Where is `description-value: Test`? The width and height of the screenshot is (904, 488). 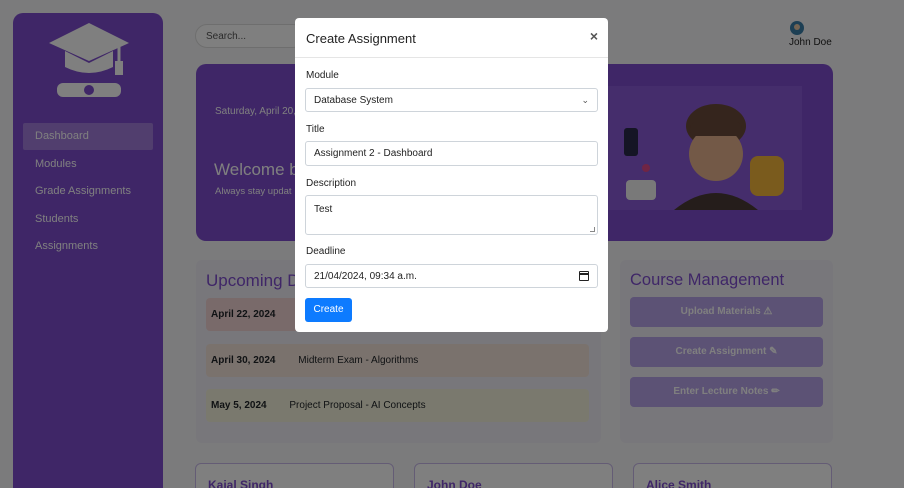
description-value: Test is located at coordinates (323, 209).